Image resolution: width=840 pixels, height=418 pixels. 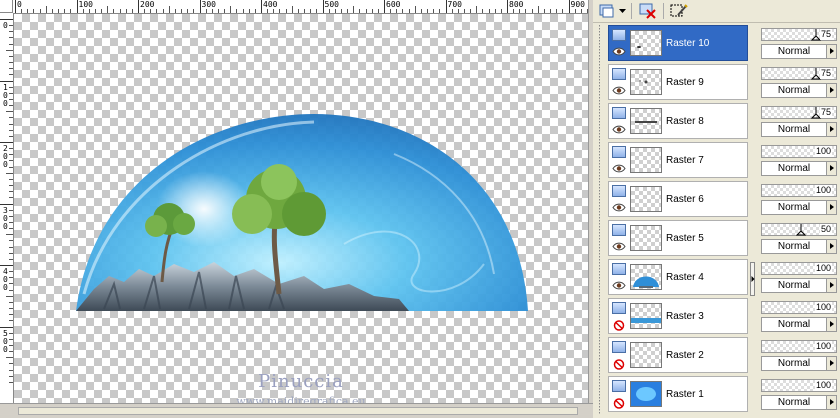 What do you see at coordinates (679, 11) in the screenshot?
I see `edit-selection-button` at bounding box center [679, 11].